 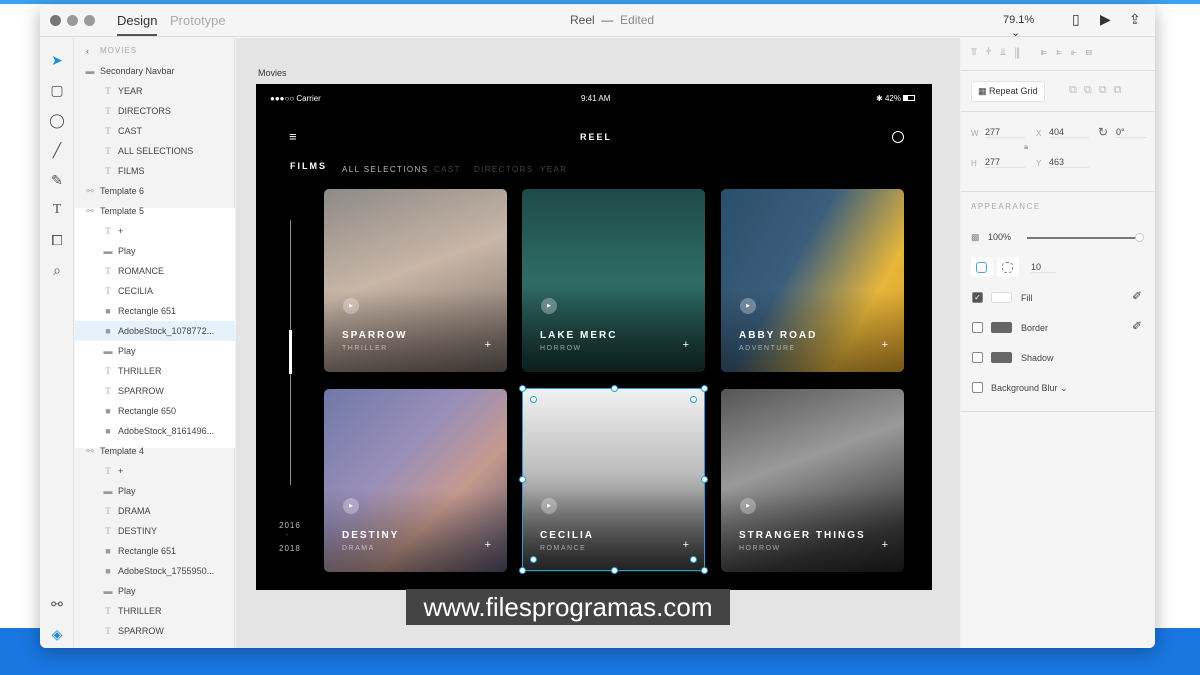 What do you see at coordinates (1076, 19) in the screenshot?
I see `device-preview-icon: ▯` at bounding box center [1076, 19].